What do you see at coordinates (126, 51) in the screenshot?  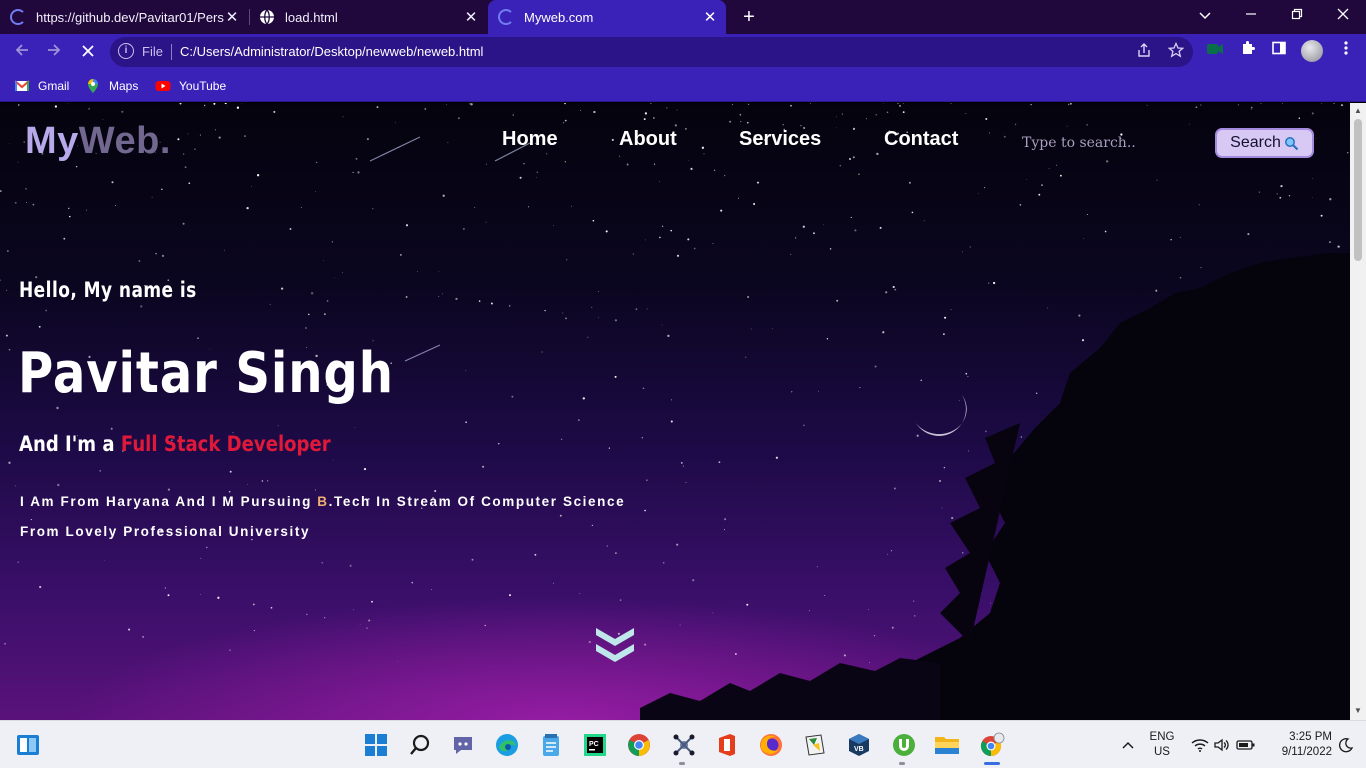 I see `site-info-icon: i` at bounding box center [126, 51].